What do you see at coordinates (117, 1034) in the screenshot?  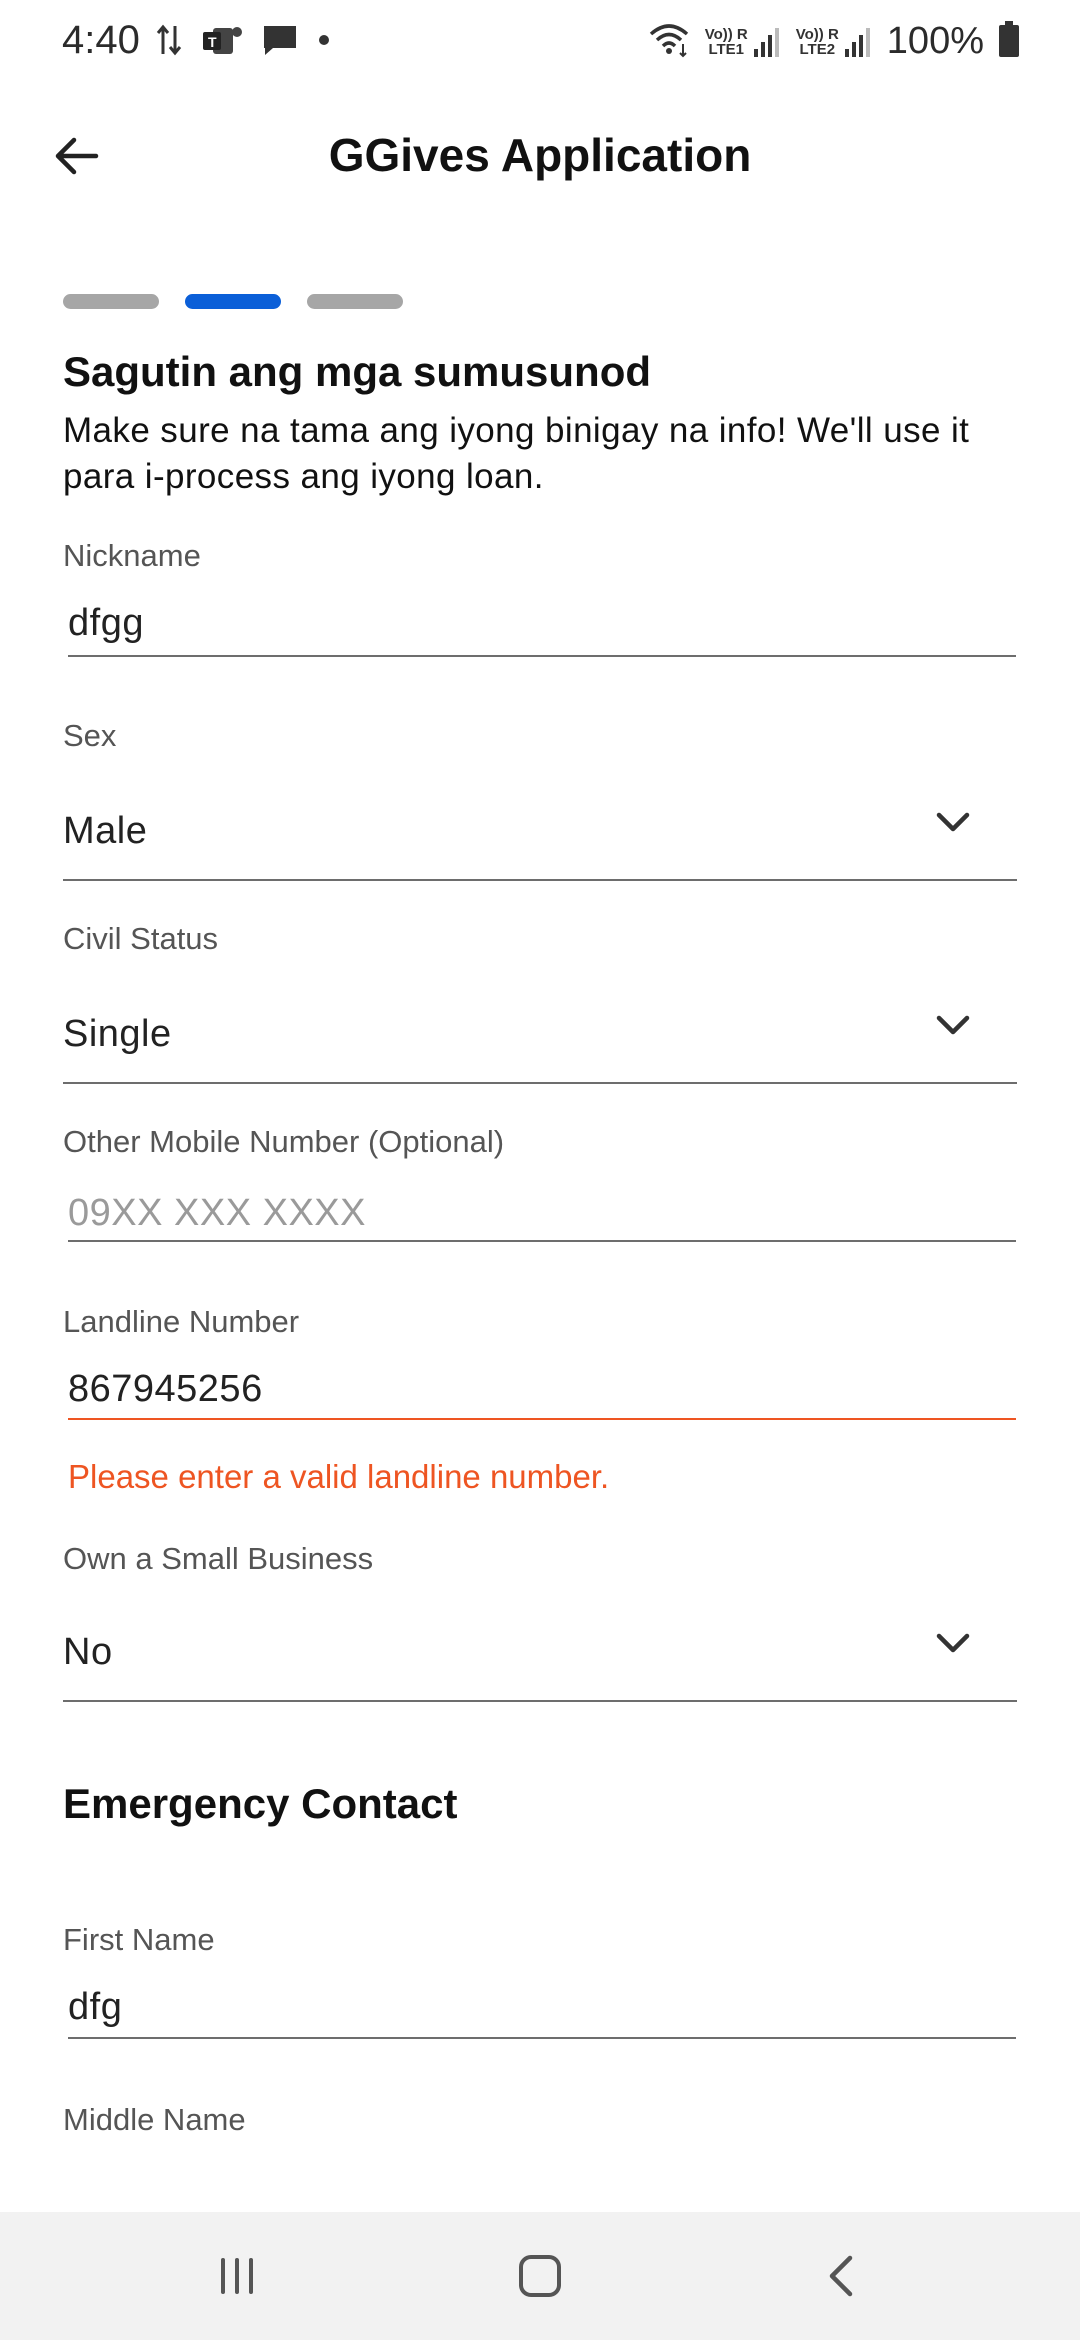 I see `civil-status-value: Single` at bounding box center [117, 1034].